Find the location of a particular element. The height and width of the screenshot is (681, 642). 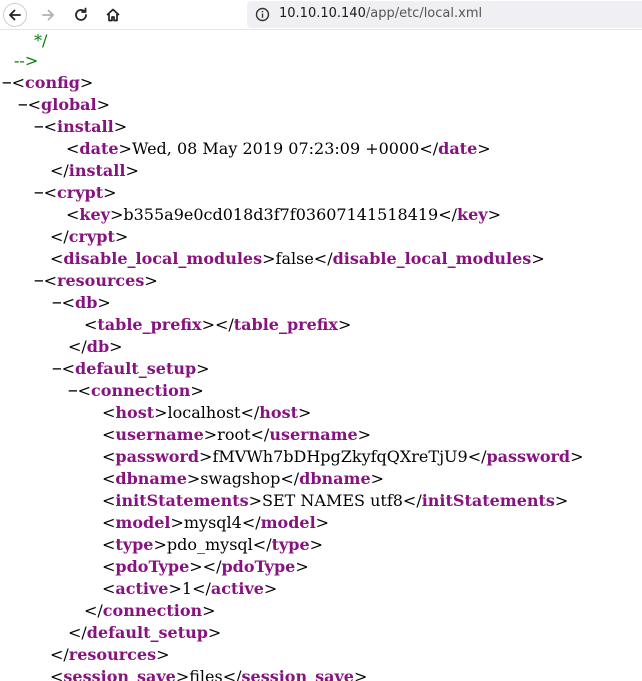

xml-node-crypt-close: </crypt> is located at coordinates (89, 236).